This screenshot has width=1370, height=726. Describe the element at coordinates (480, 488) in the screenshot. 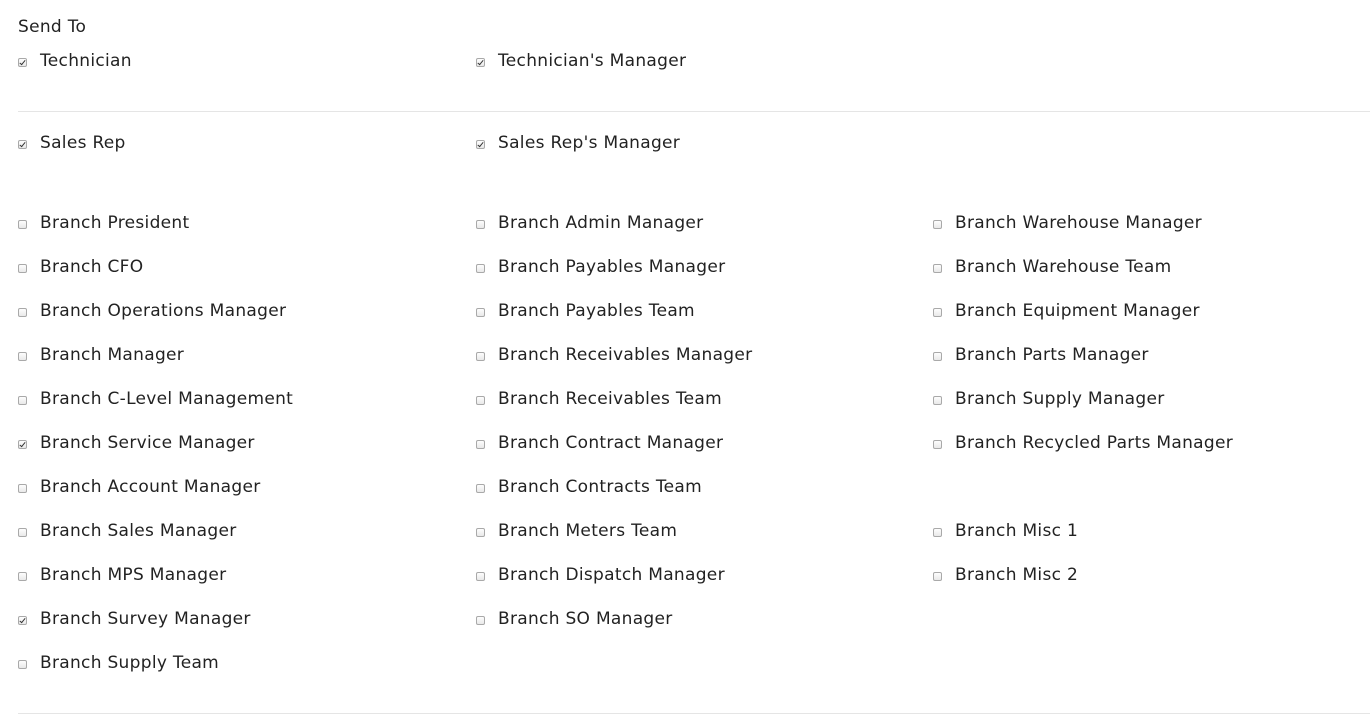

I see `branch-contracts-team-checkbox` at that location.